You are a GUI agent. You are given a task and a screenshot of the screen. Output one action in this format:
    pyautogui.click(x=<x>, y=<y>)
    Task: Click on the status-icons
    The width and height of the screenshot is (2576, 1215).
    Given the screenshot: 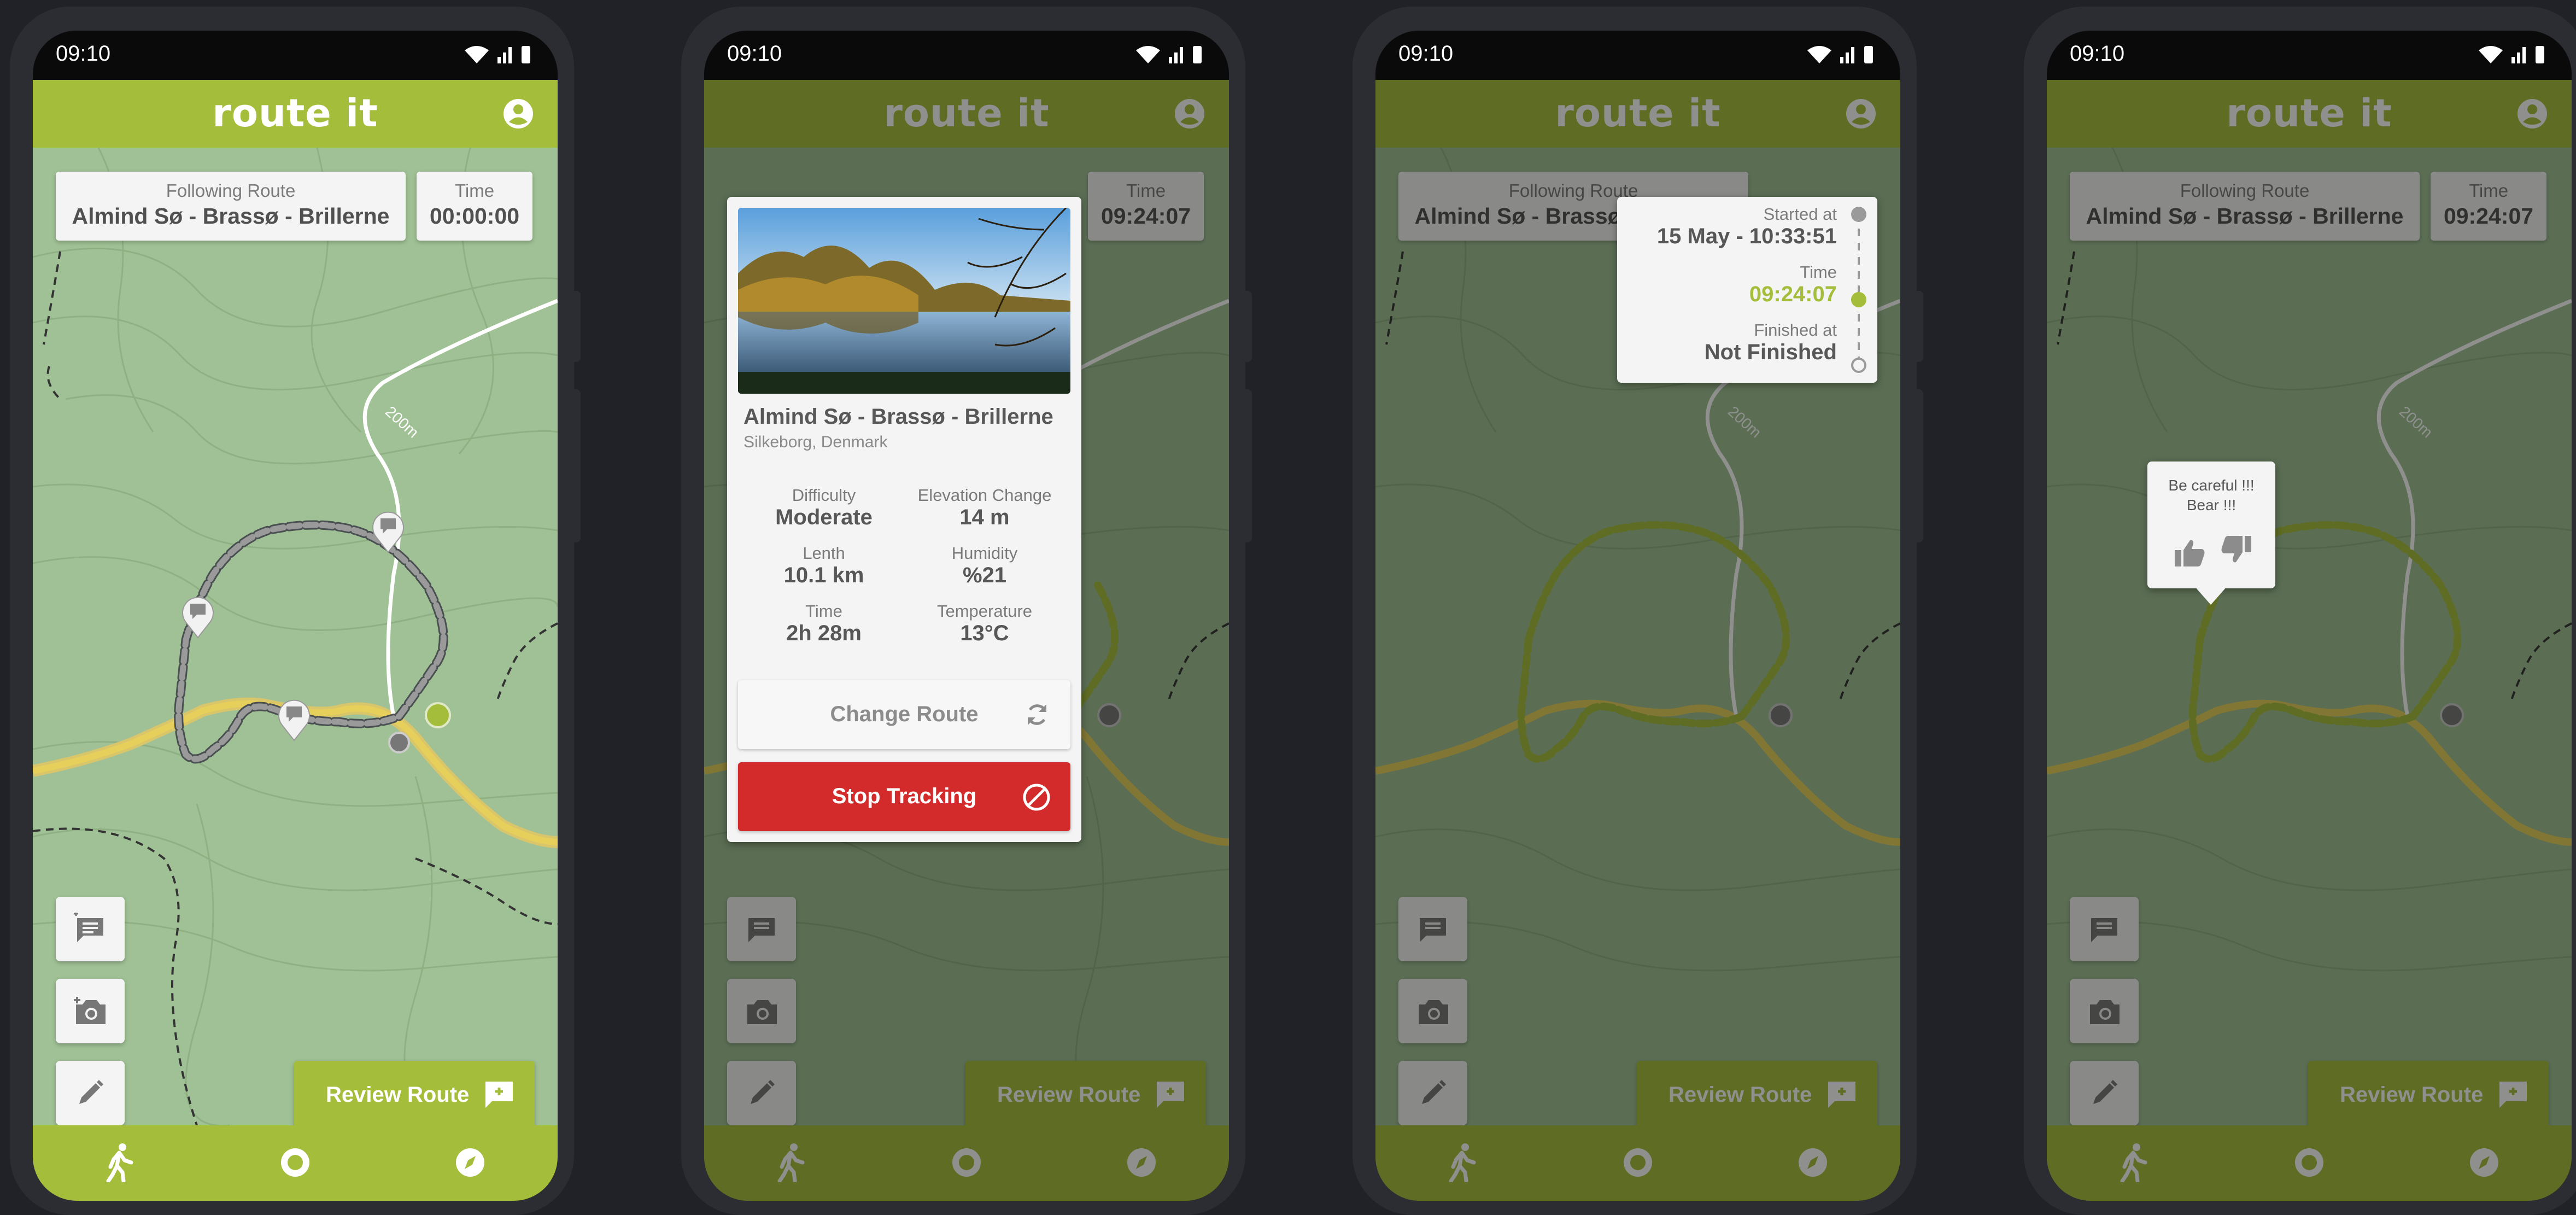 What is the action you would take?
    pyautogui.click(x=1842, y=56)
    